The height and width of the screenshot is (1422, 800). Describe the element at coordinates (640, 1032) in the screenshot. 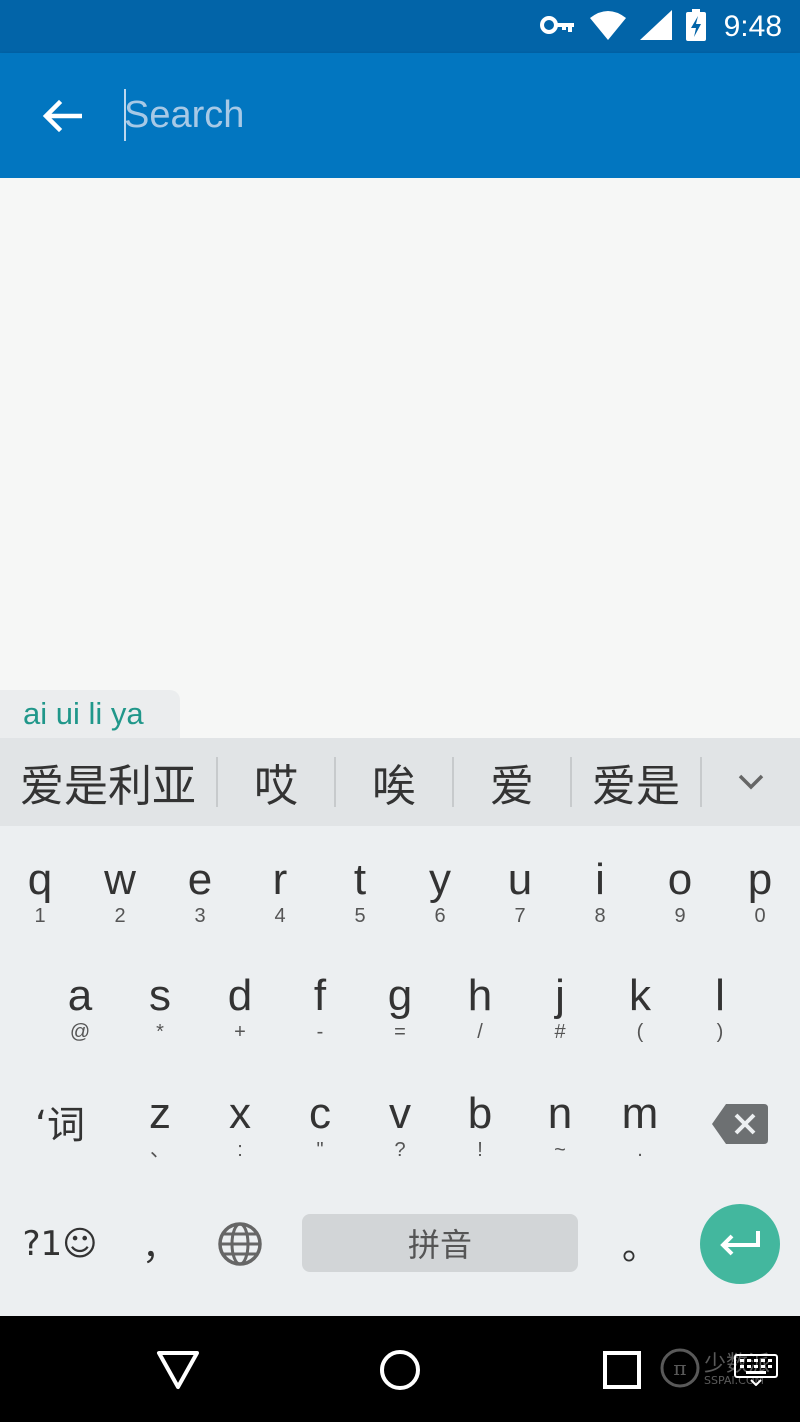

I see `key-sub-label: (` at that location.